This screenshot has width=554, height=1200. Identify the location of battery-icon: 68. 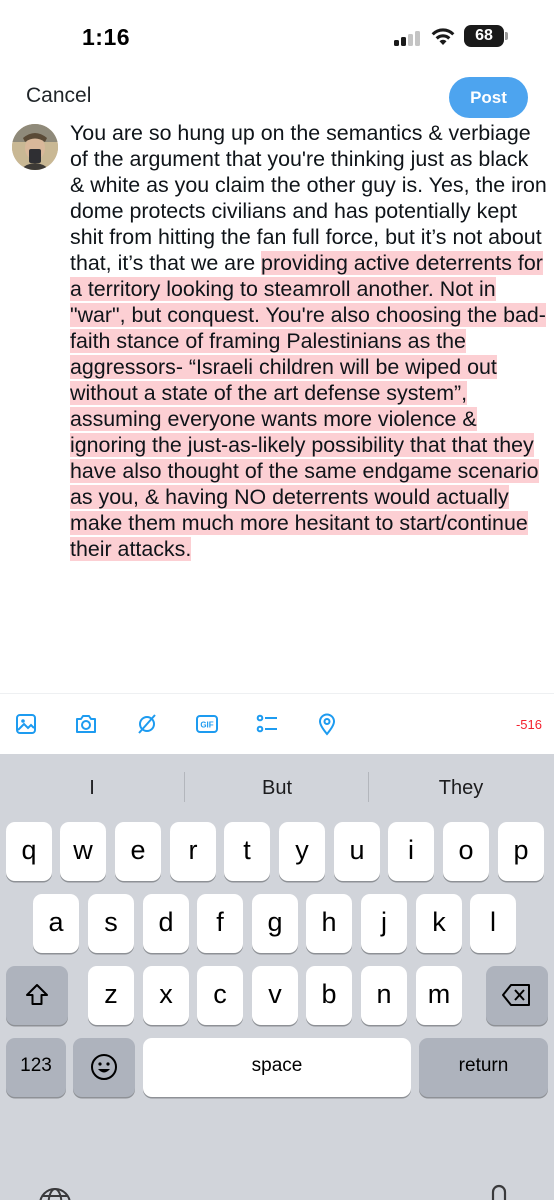
(484, 36).